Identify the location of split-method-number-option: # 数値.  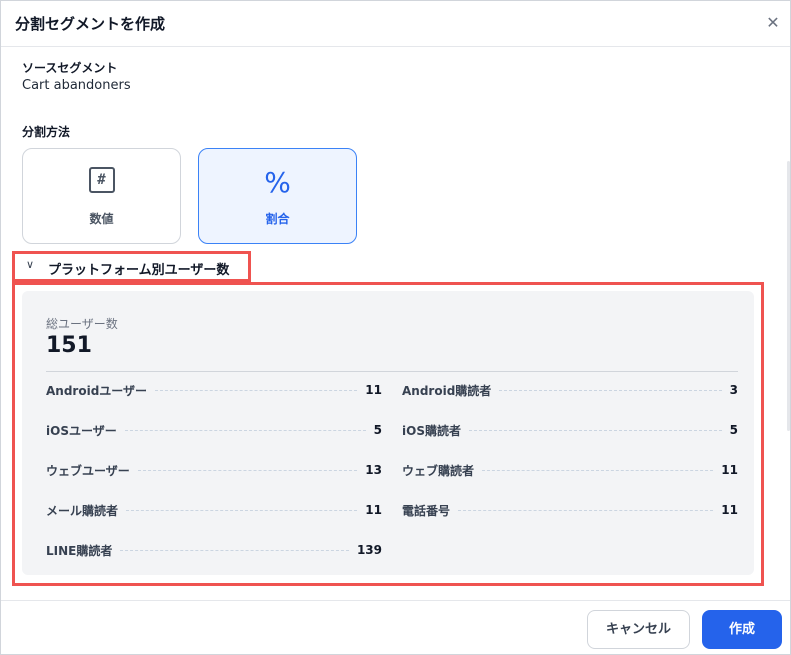
(101, 196).